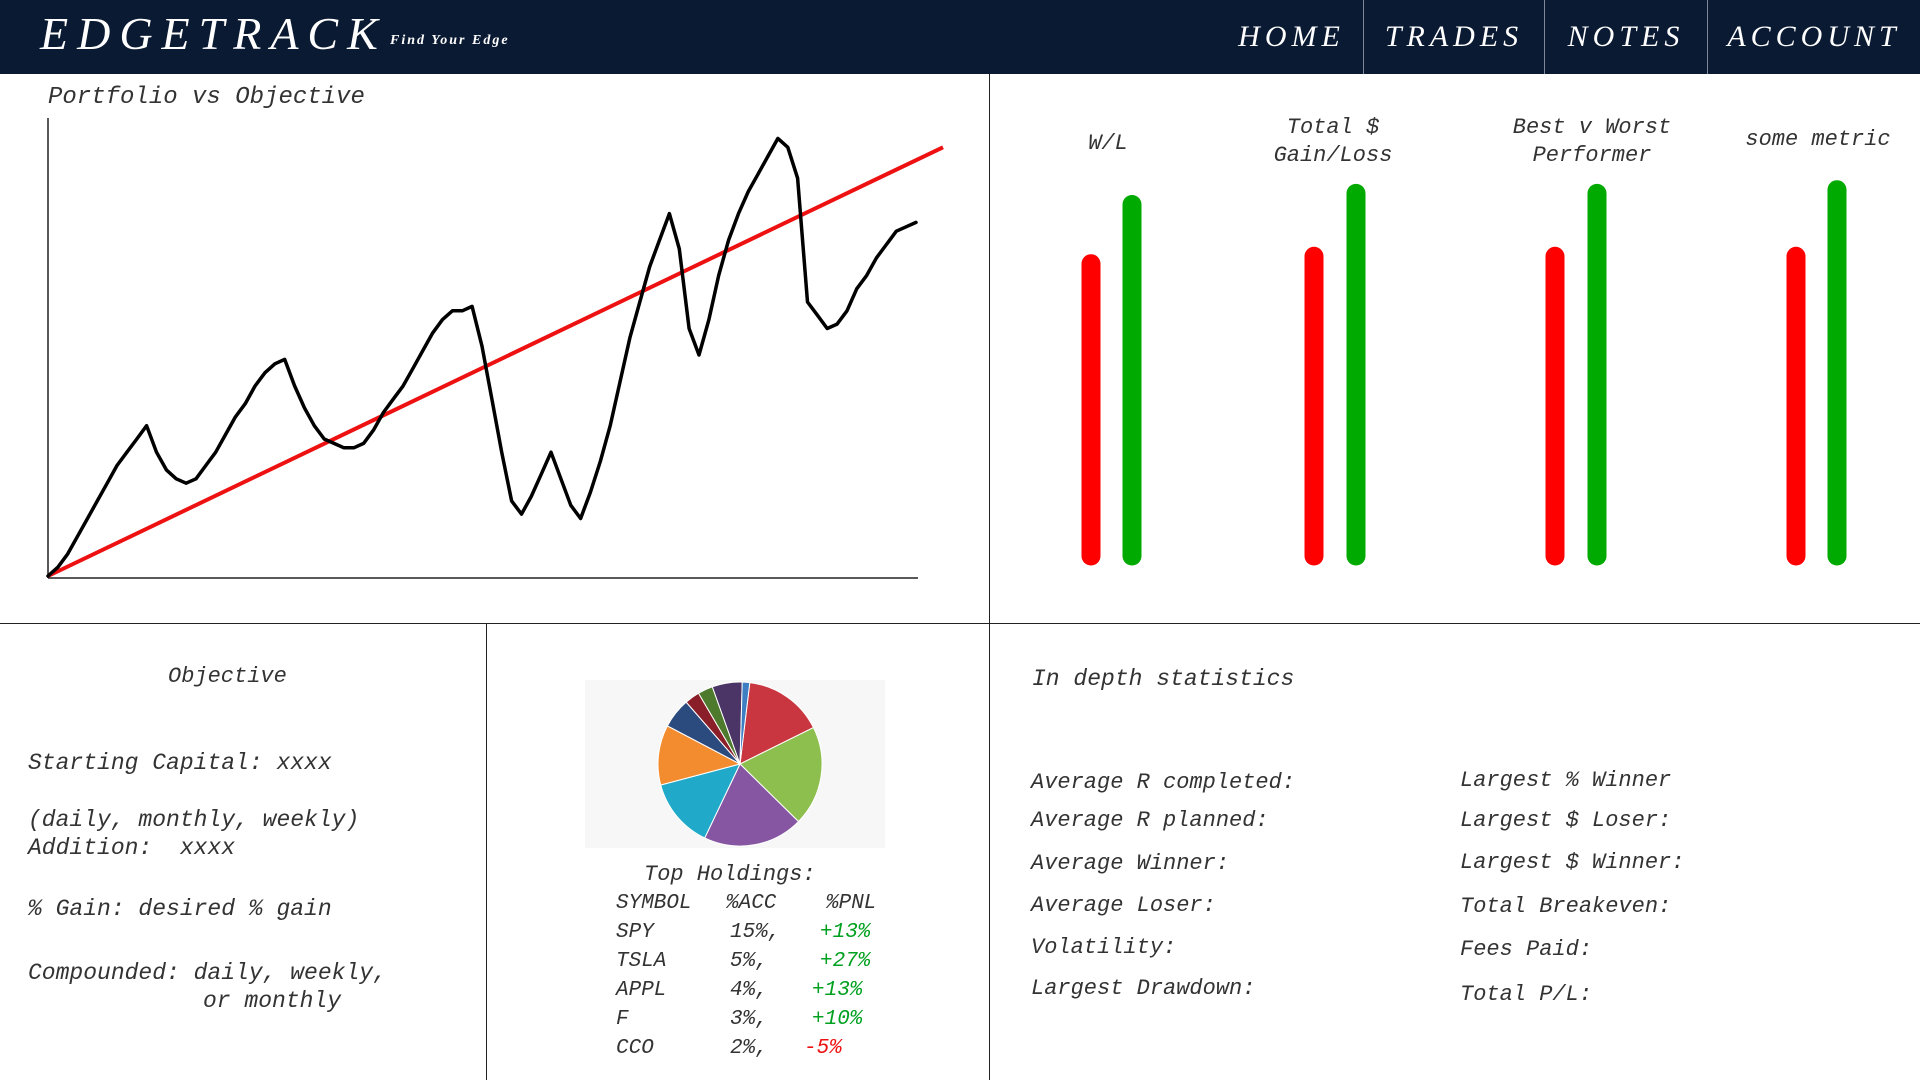  I want to click on holding-symbol: SPY, so click(635, 932).